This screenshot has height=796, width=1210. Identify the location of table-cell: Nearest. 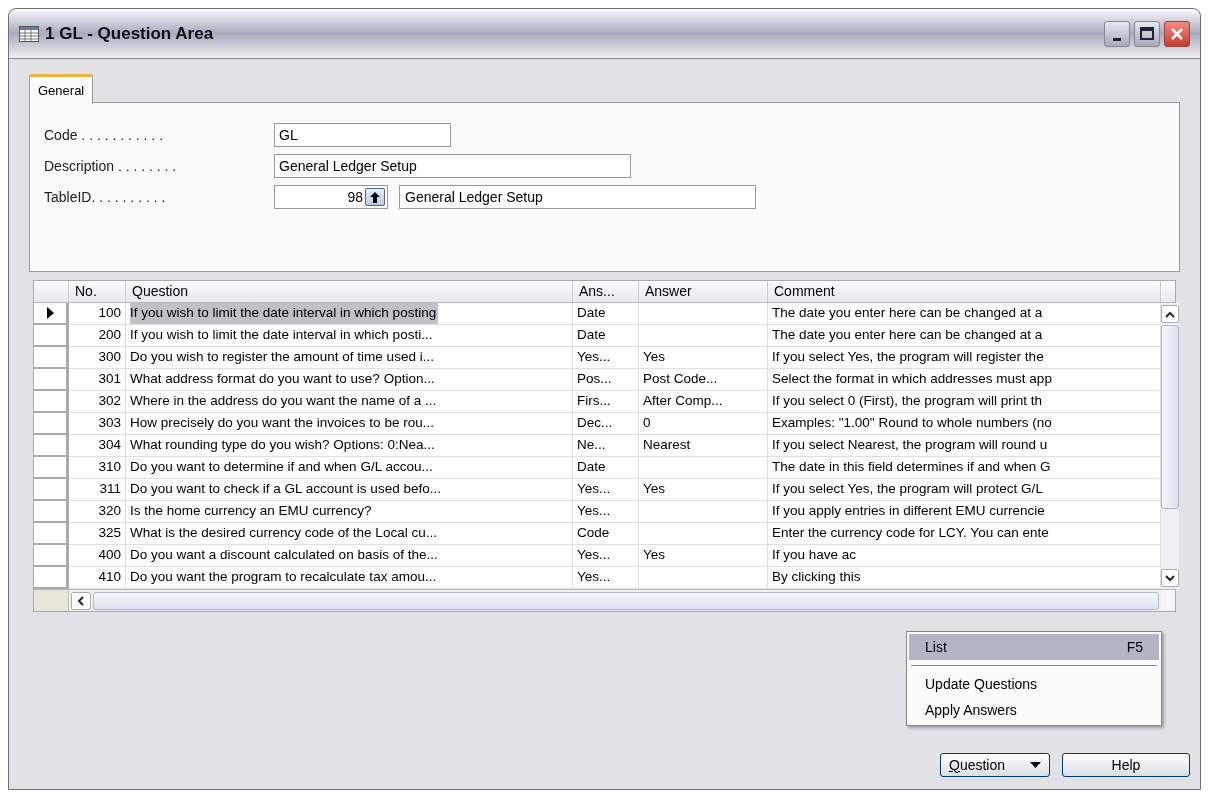
(703, 445).